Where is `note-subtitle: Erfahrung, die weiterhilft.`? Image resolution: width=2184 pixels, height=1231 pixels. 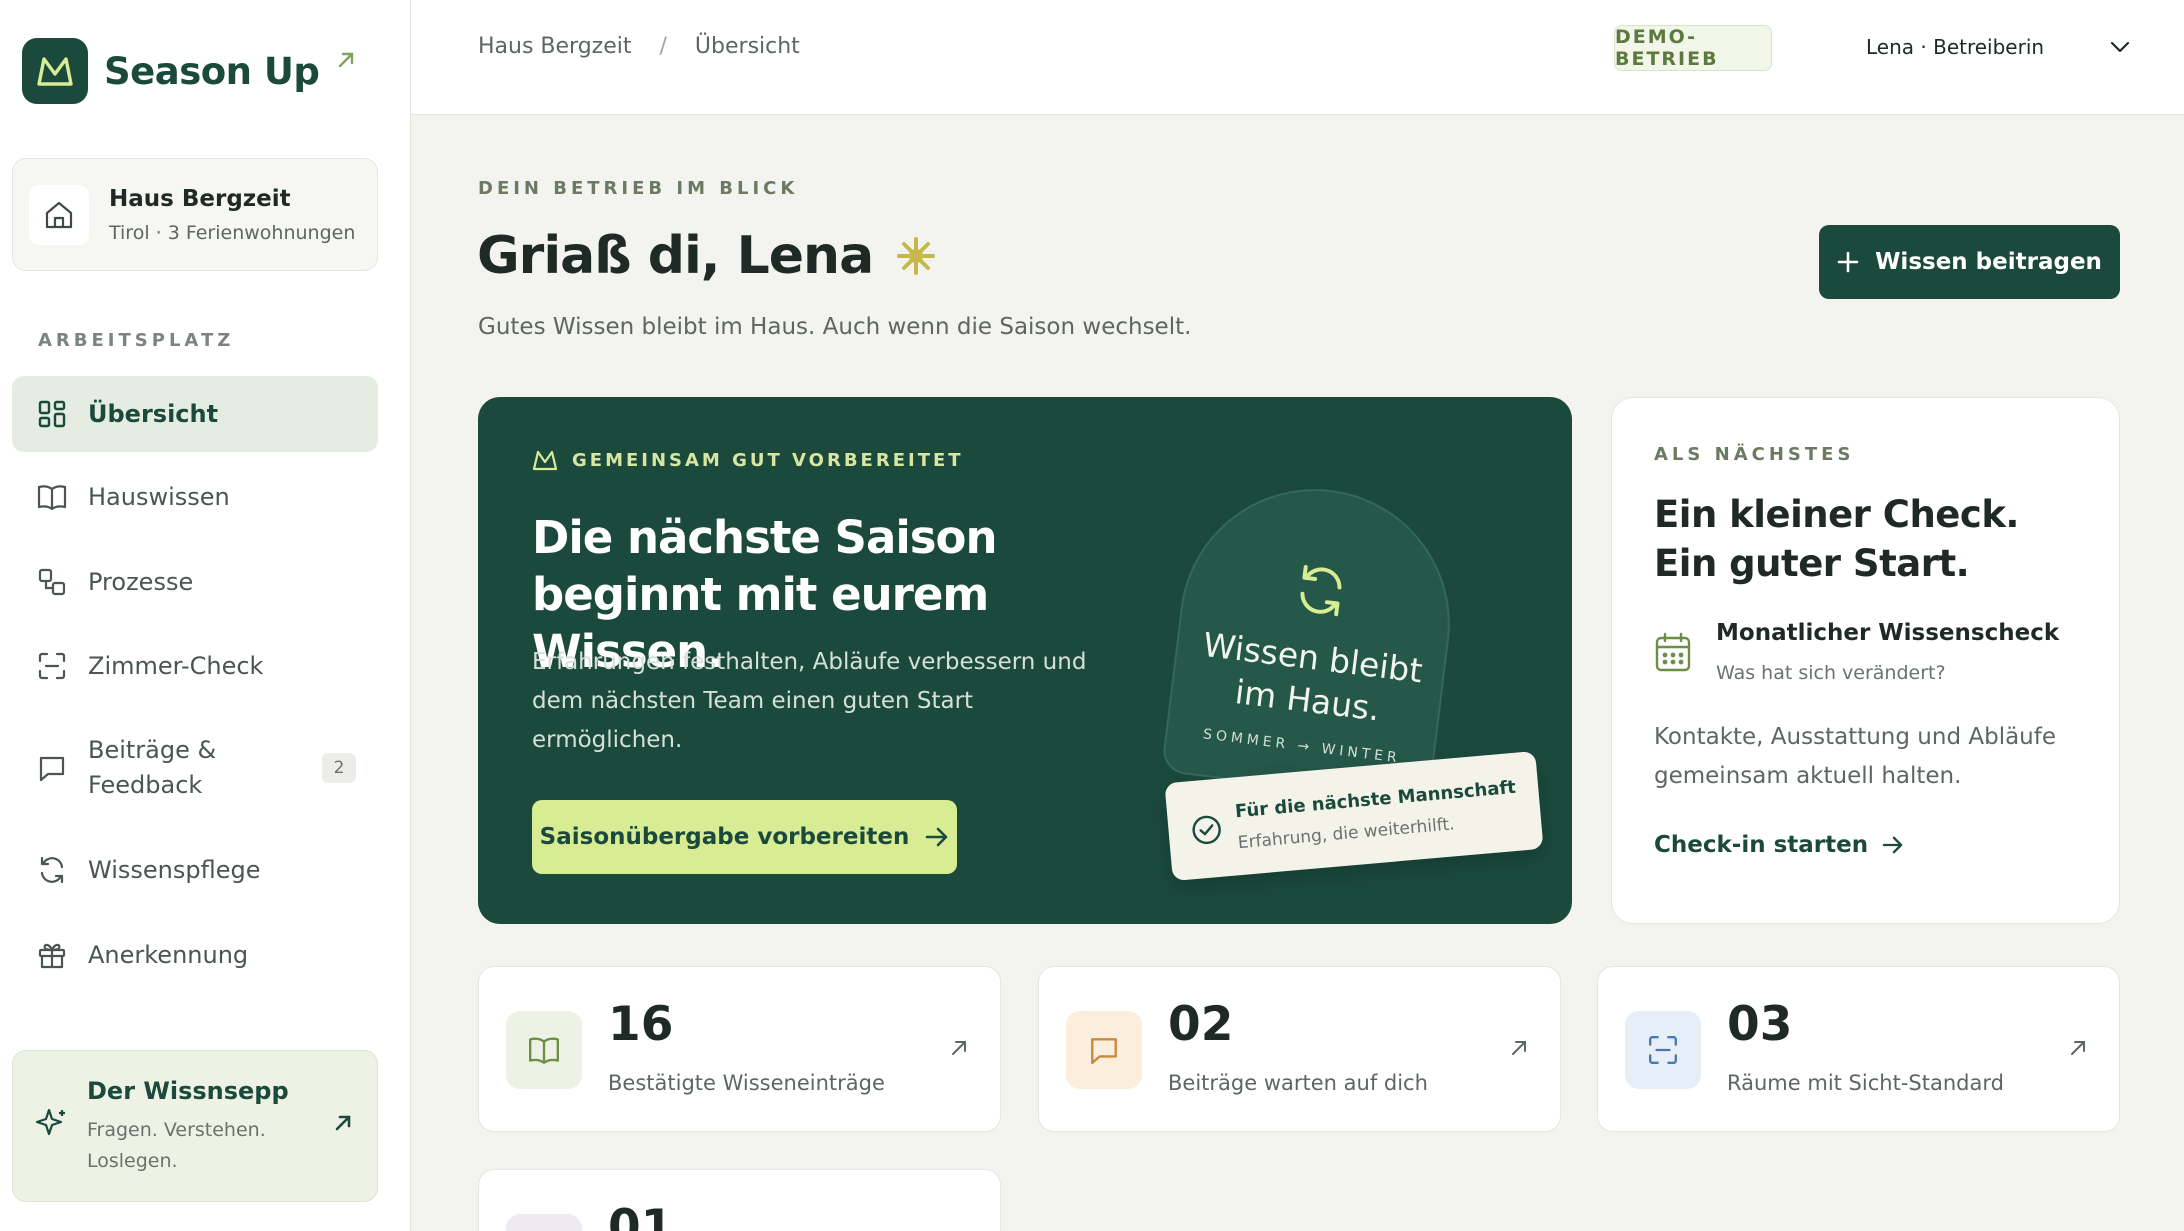
note-subtitle: Erfahrung, die weiterhilft. is located at coordinates (1346, 834).